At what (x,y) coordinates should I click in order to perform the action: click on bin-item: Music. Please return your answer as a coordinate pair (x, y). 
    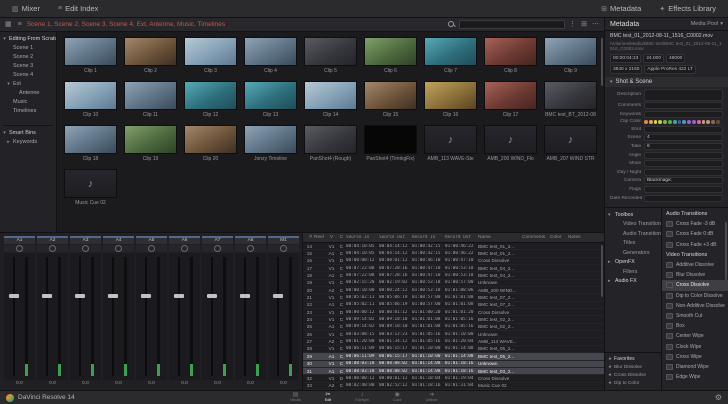
    Looking at the image, I should click on (28, 101).